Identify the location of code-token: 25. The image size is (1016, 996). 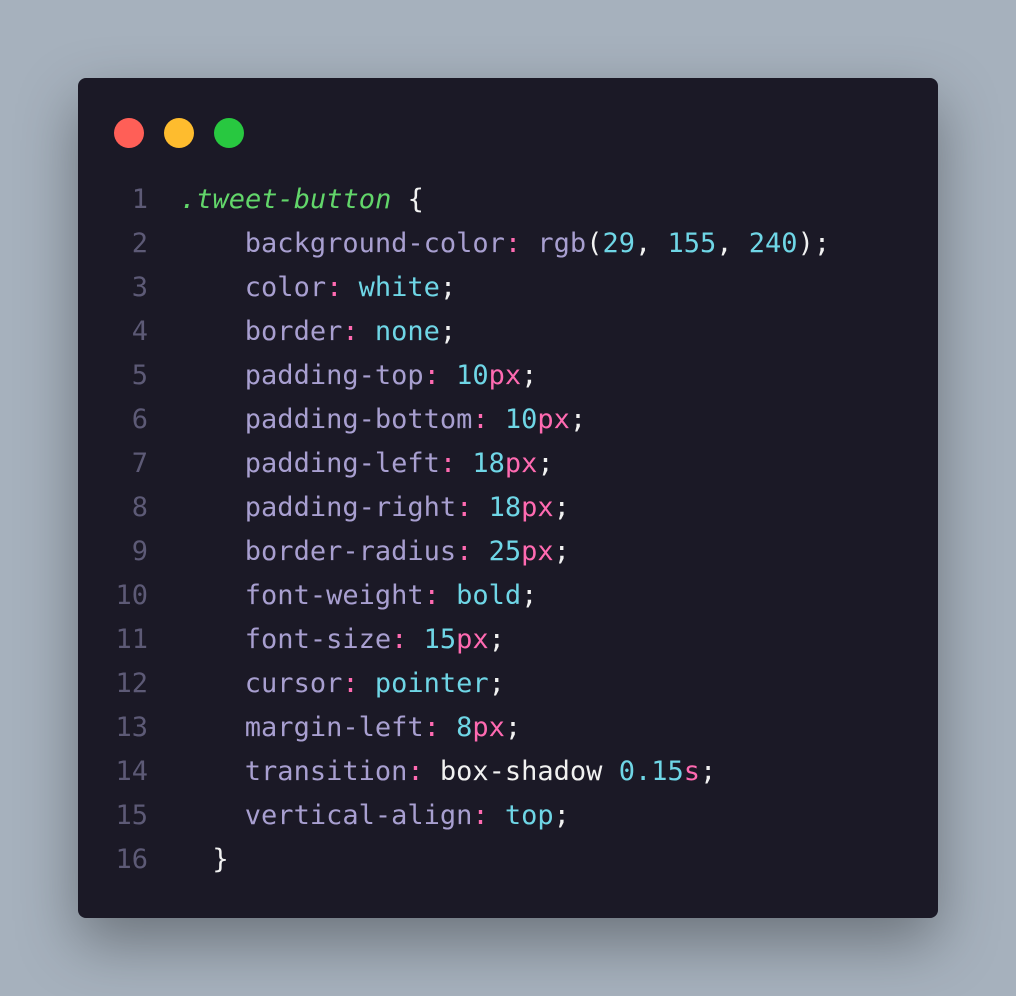
(505, 551).